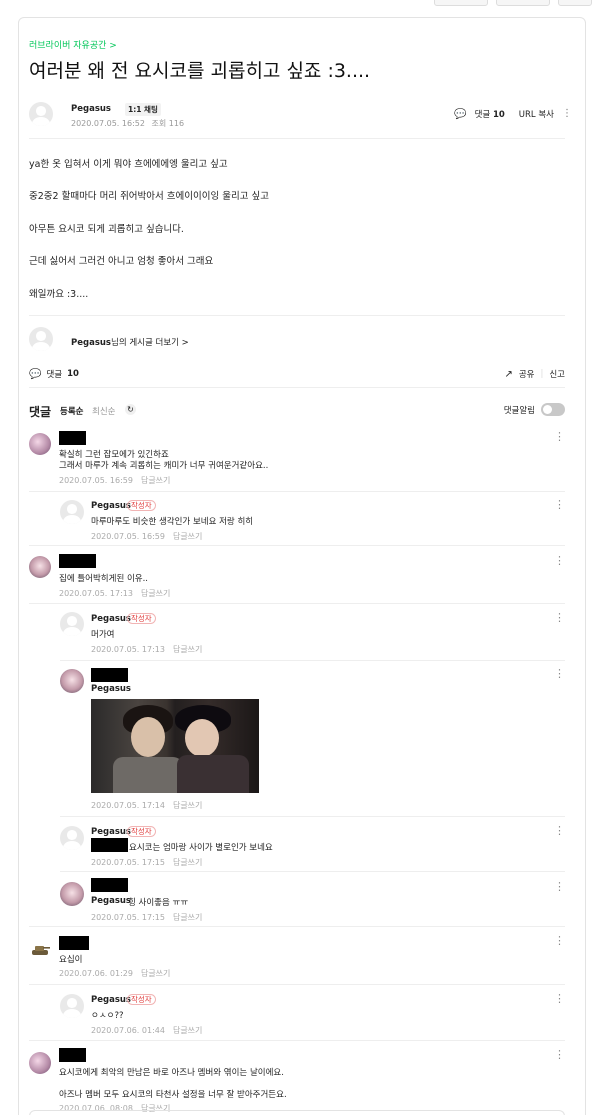 This screenshot has height=1115, width=600. I want to click on post-body-line: 중2중2 할때마다 머리 쥐어박아서 흐에이이이잉 울리고 싶고, so click(149, 196).